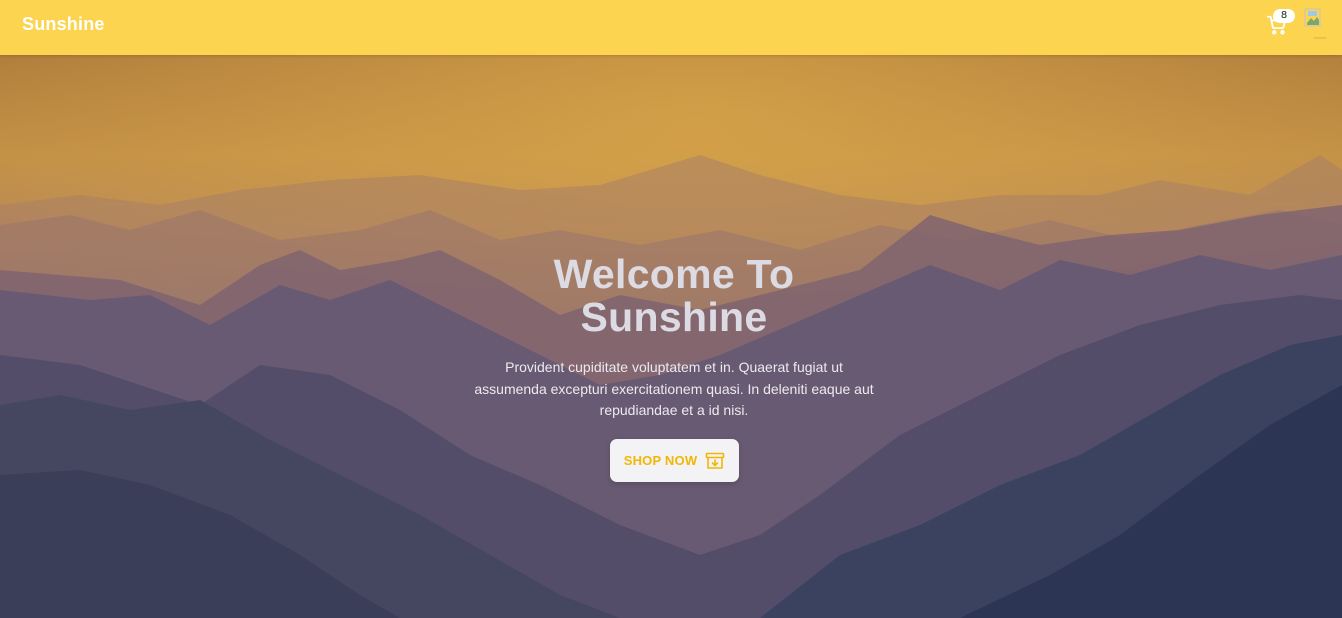 This screenshot has height=618, width=1342. I want to click on broken-image-icon, so click(1315, 23).